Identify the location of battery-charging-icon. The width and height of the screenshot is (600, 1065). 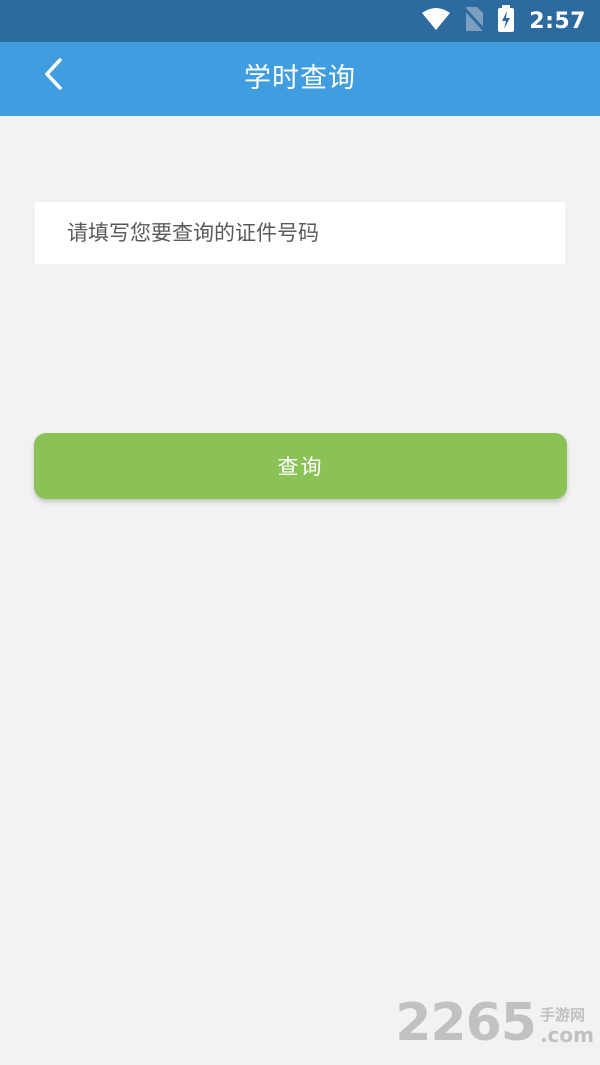
(506, 21).